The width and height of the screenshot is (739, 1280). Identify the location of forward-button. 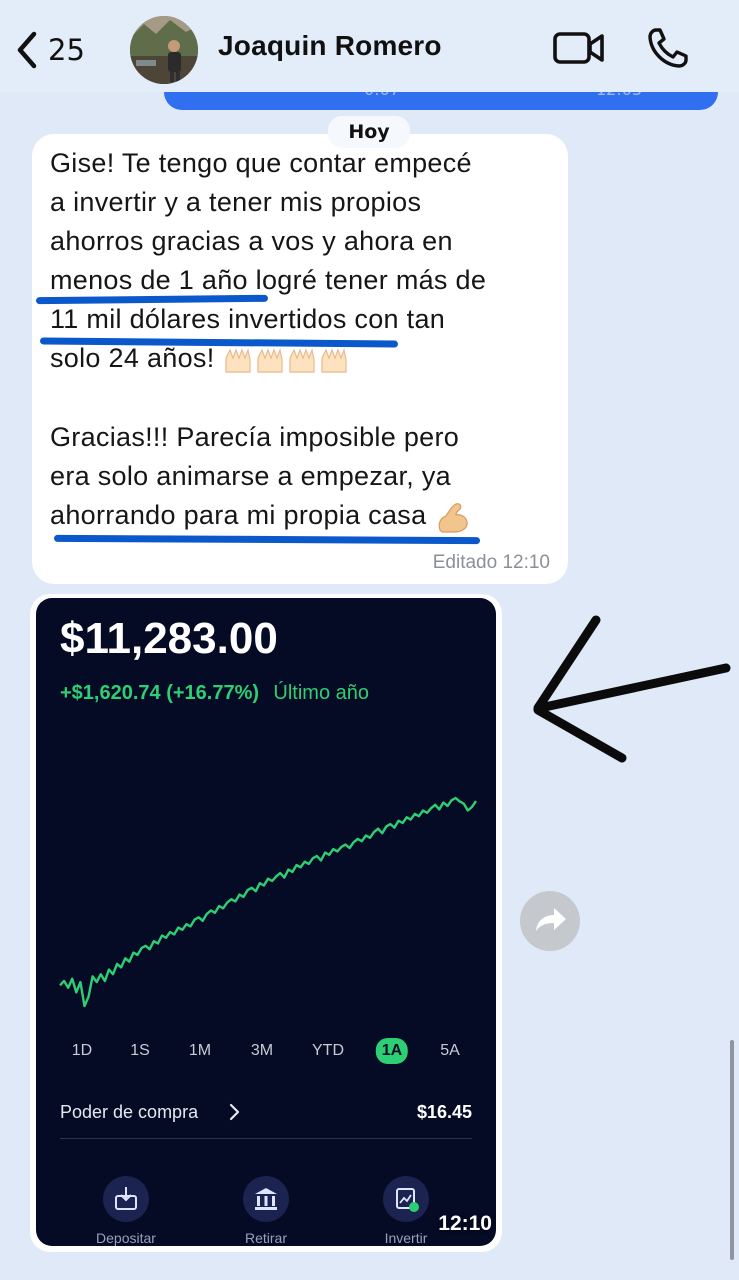
(550, 921).